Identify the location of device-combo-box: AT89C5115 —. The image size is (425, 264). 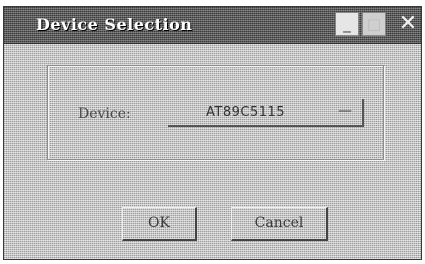
(266, 113).